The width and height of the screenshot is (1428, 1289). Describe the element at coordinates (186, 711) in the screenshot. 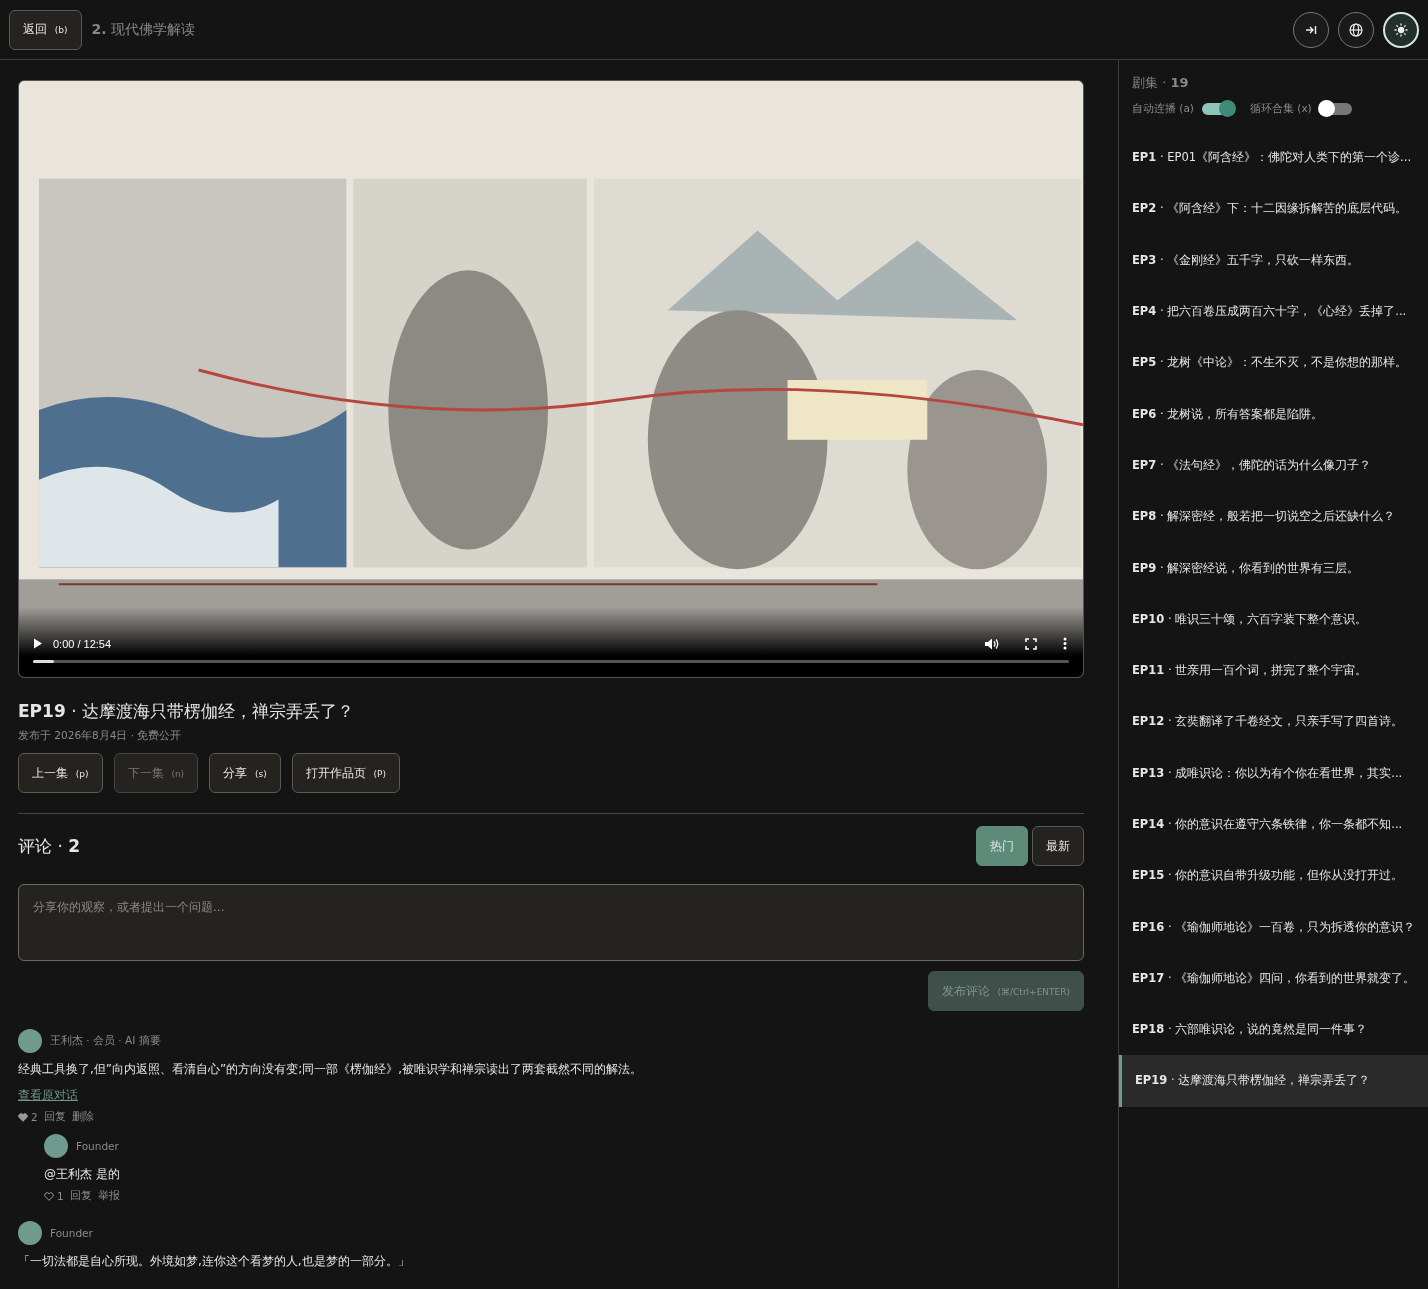

I see `episode-title: EP19 · 达摩渡海只带楞伽经，禅宗弄丢了？` at that location.